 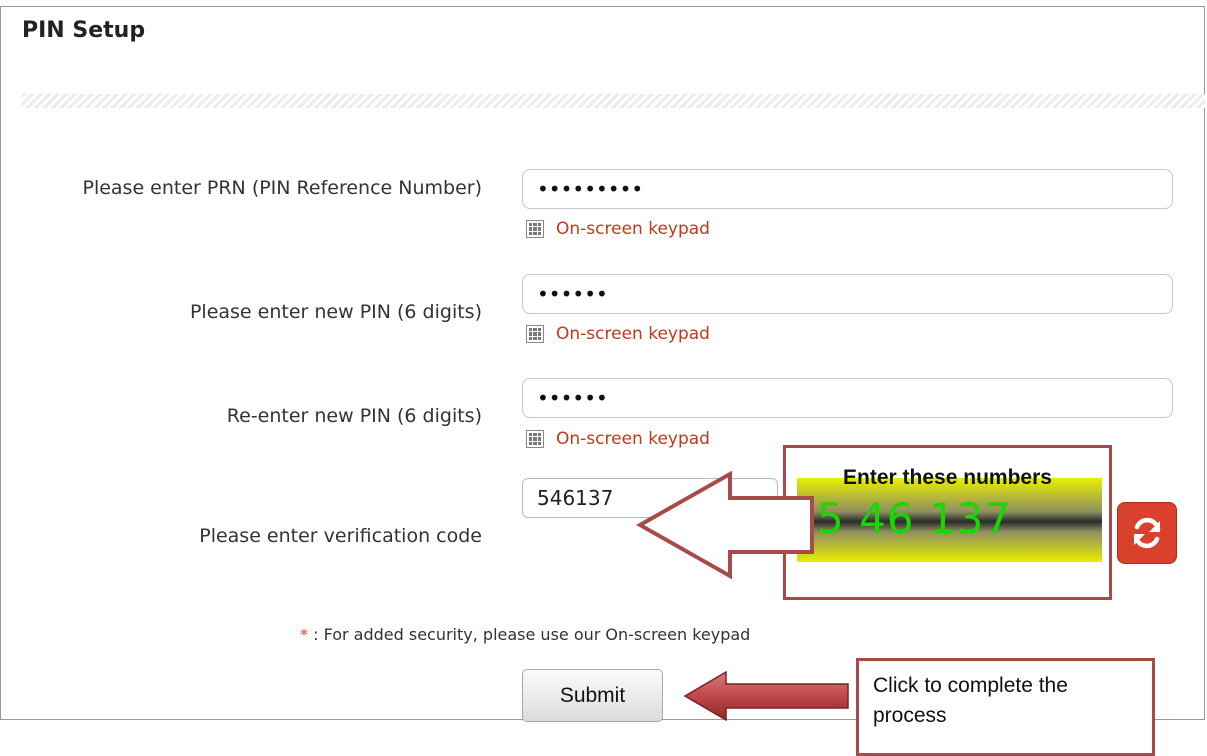 I want to click on new-pin-keypad-link: On-screen keypad, so click(x=618, y=334).